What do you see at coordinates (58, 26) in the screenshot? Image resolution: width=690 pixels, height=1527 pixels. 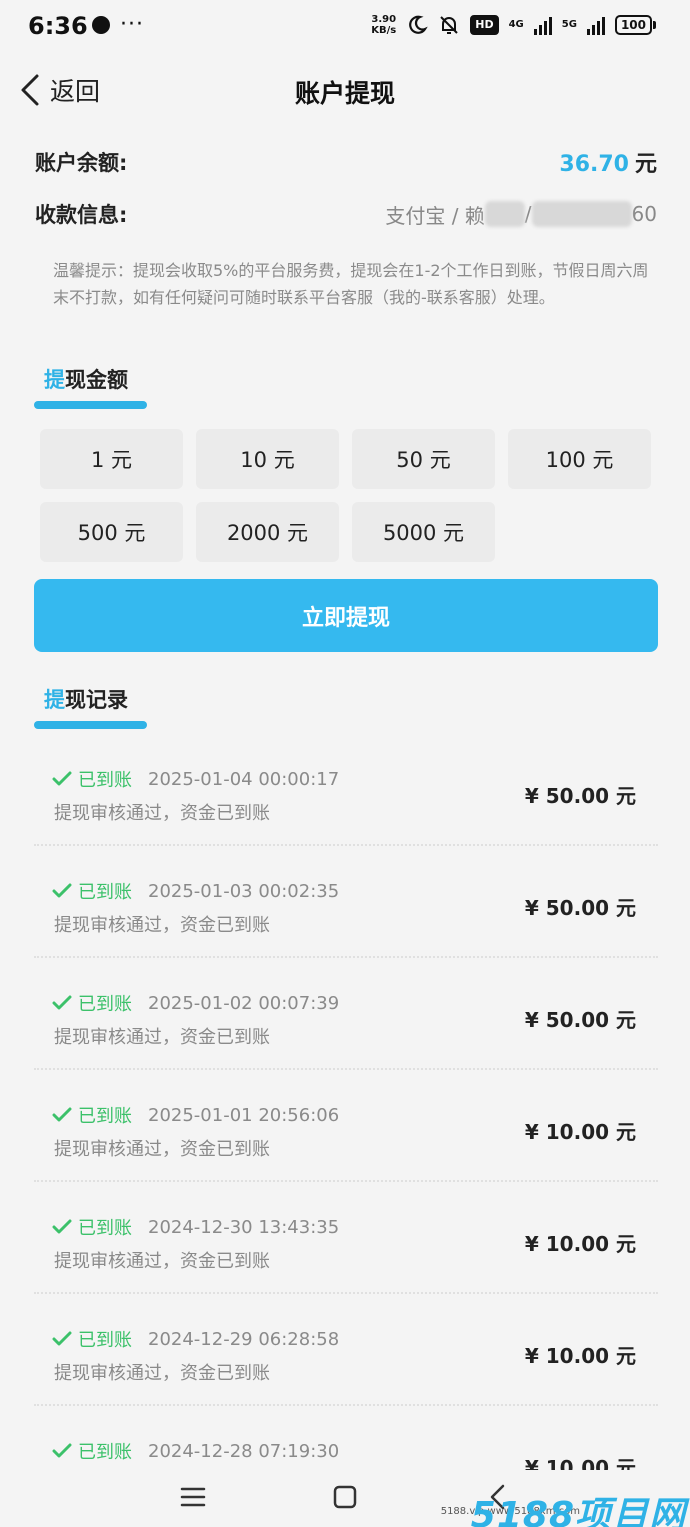 I see `status-time: 6:36` at bounding box center [58, 26].